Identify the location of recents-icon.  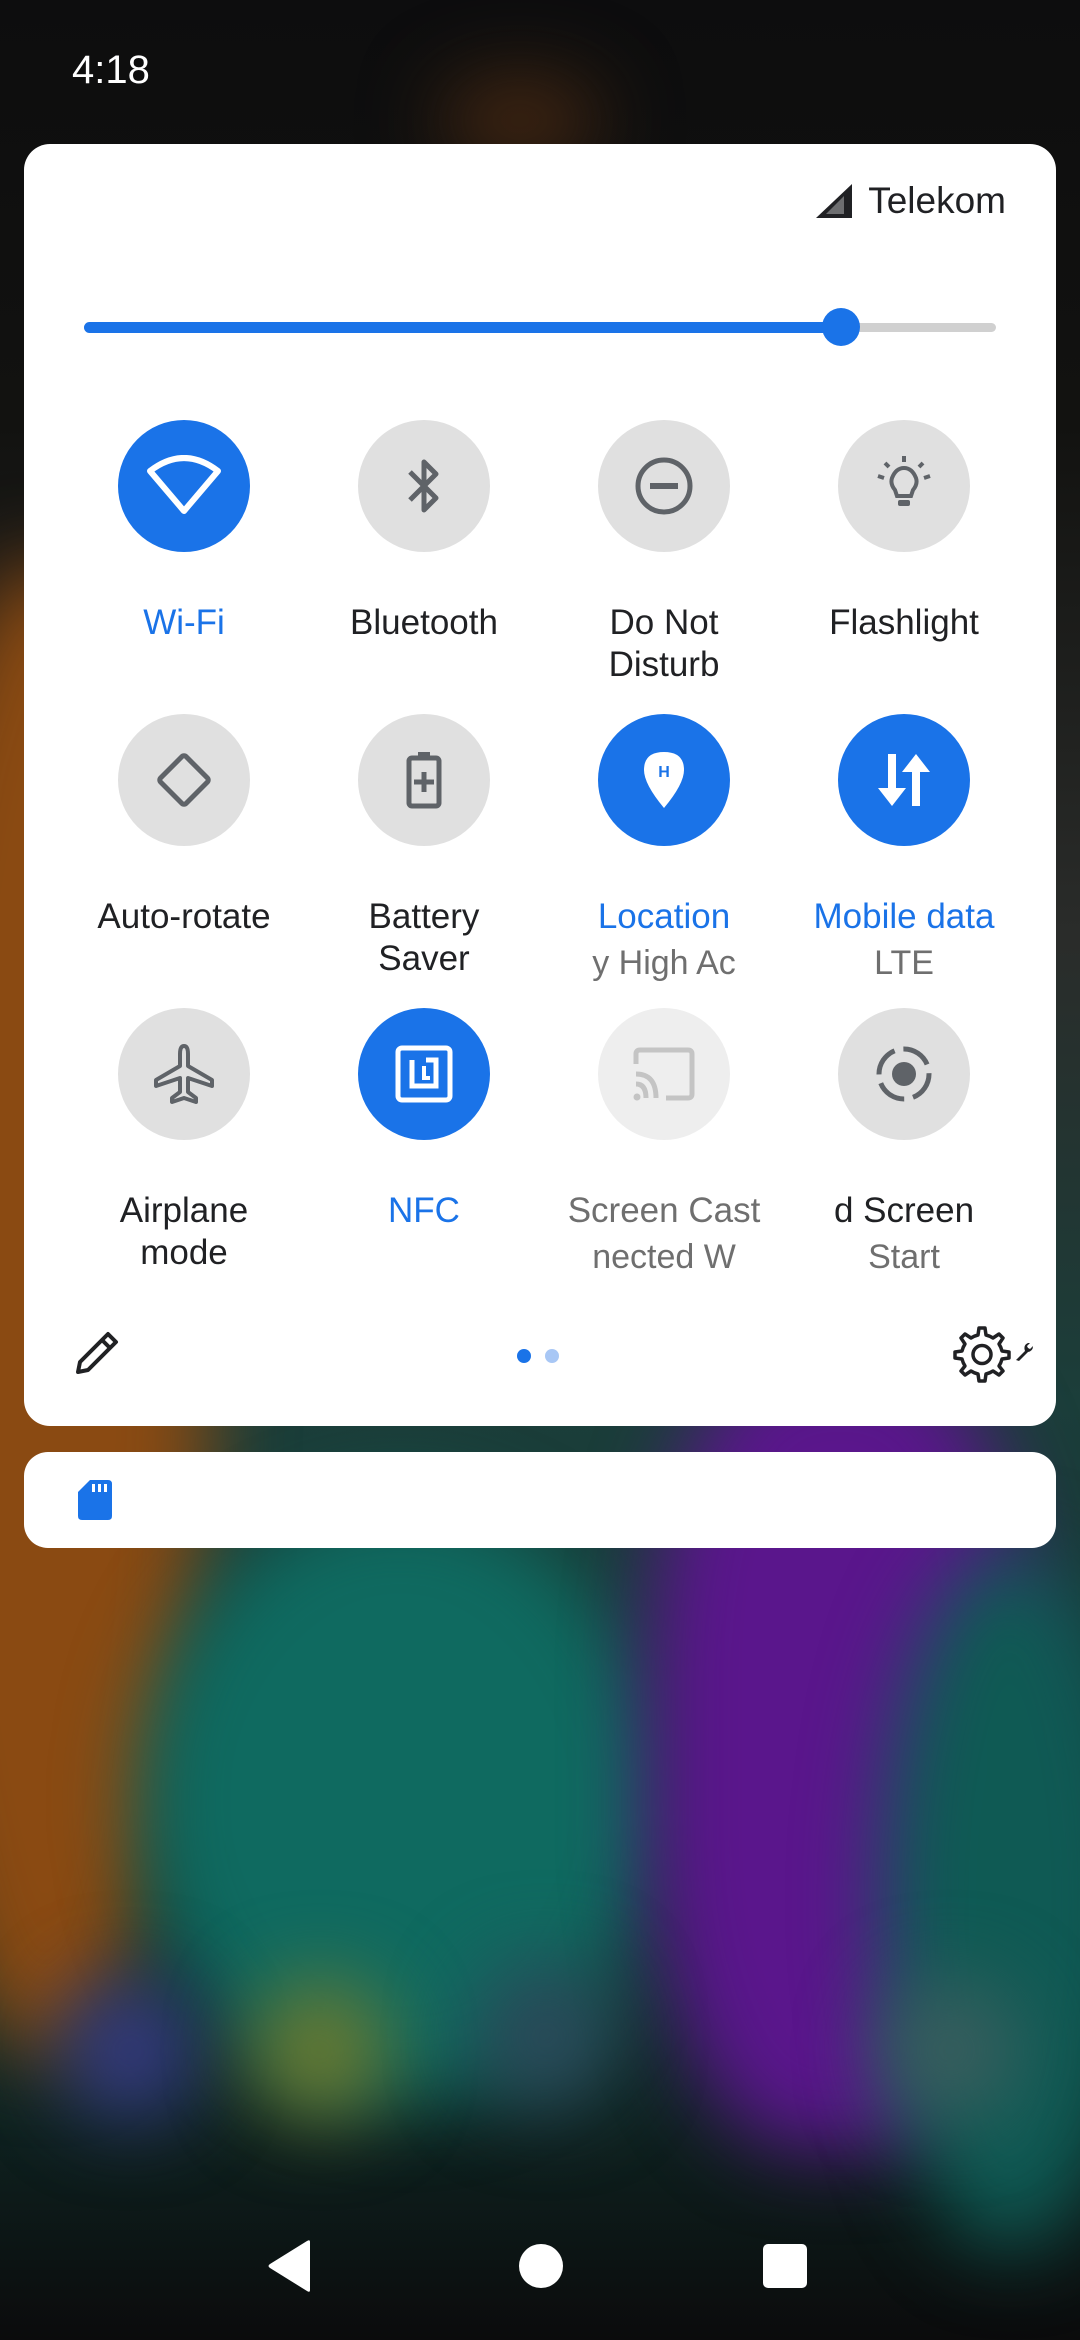
(785, 2266).